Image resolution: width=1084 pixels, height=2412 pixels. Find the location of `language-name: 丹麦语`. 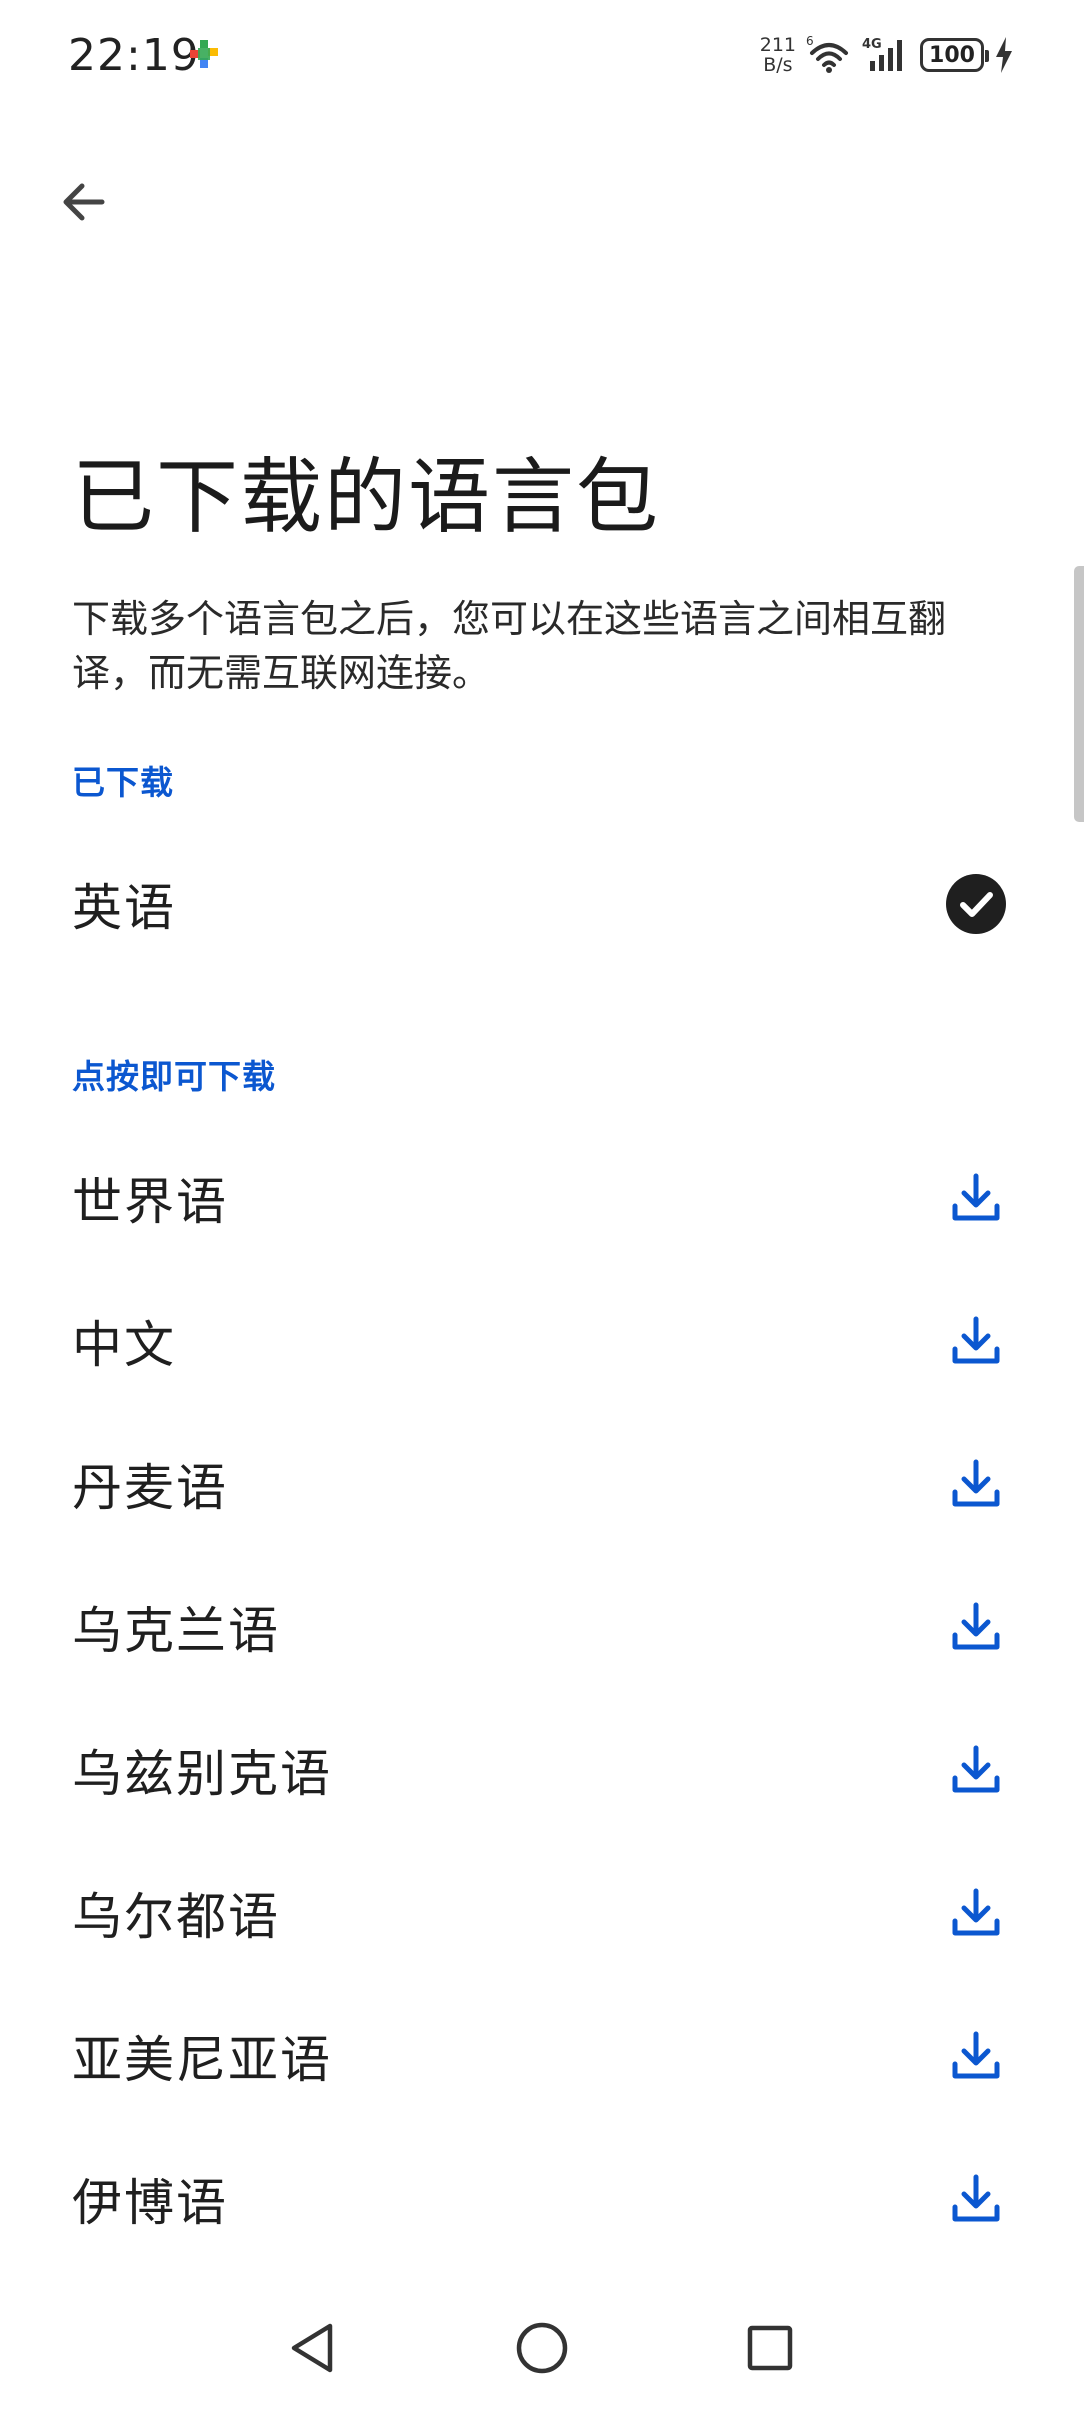

language-name: 丹麦语 is located at coordinates (150, 1488).